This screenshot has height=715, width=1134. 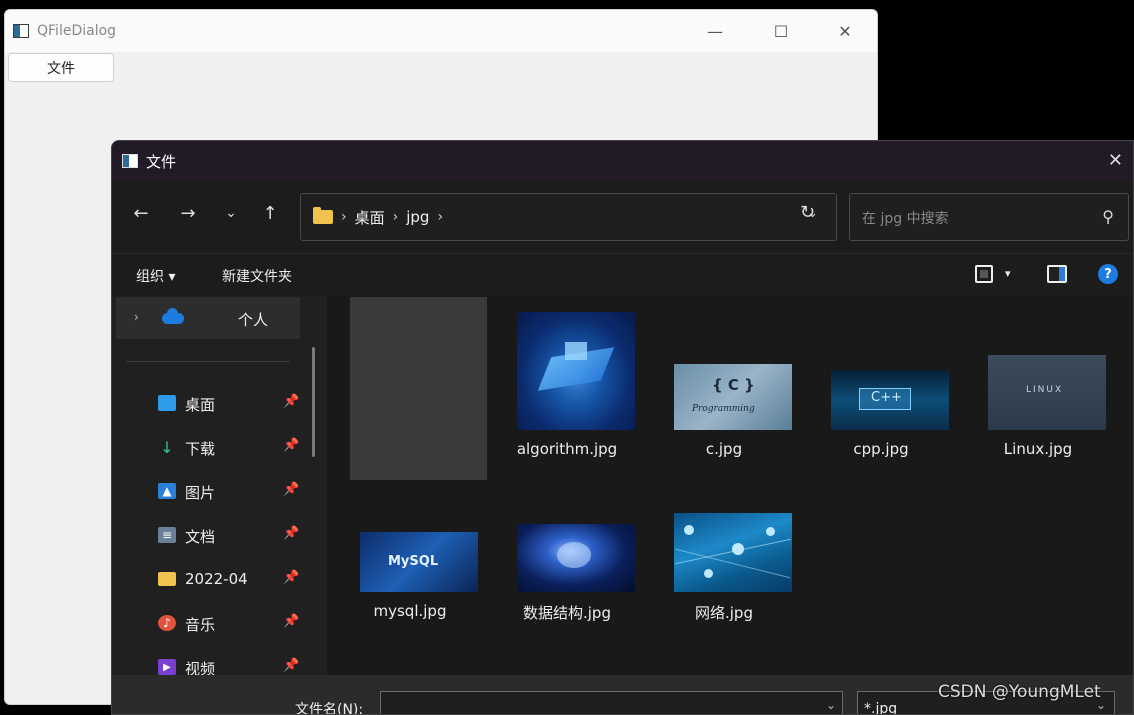 What do you see at coordinates (831, 705) in the screenshot?
I see `filename-dropdown-icon: ⌄` at bounding box center [831, 705].